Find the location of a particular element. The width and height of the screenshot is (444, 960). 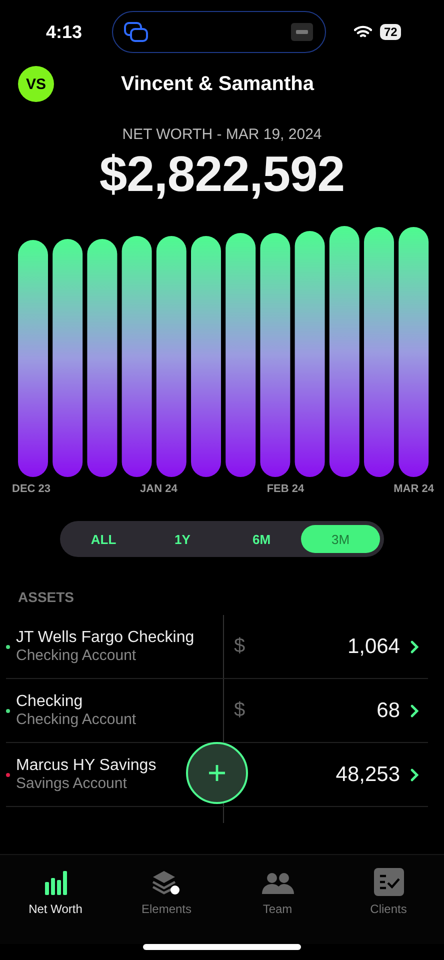

axis-label: DEC 23 is located at coordinates (31, 489).